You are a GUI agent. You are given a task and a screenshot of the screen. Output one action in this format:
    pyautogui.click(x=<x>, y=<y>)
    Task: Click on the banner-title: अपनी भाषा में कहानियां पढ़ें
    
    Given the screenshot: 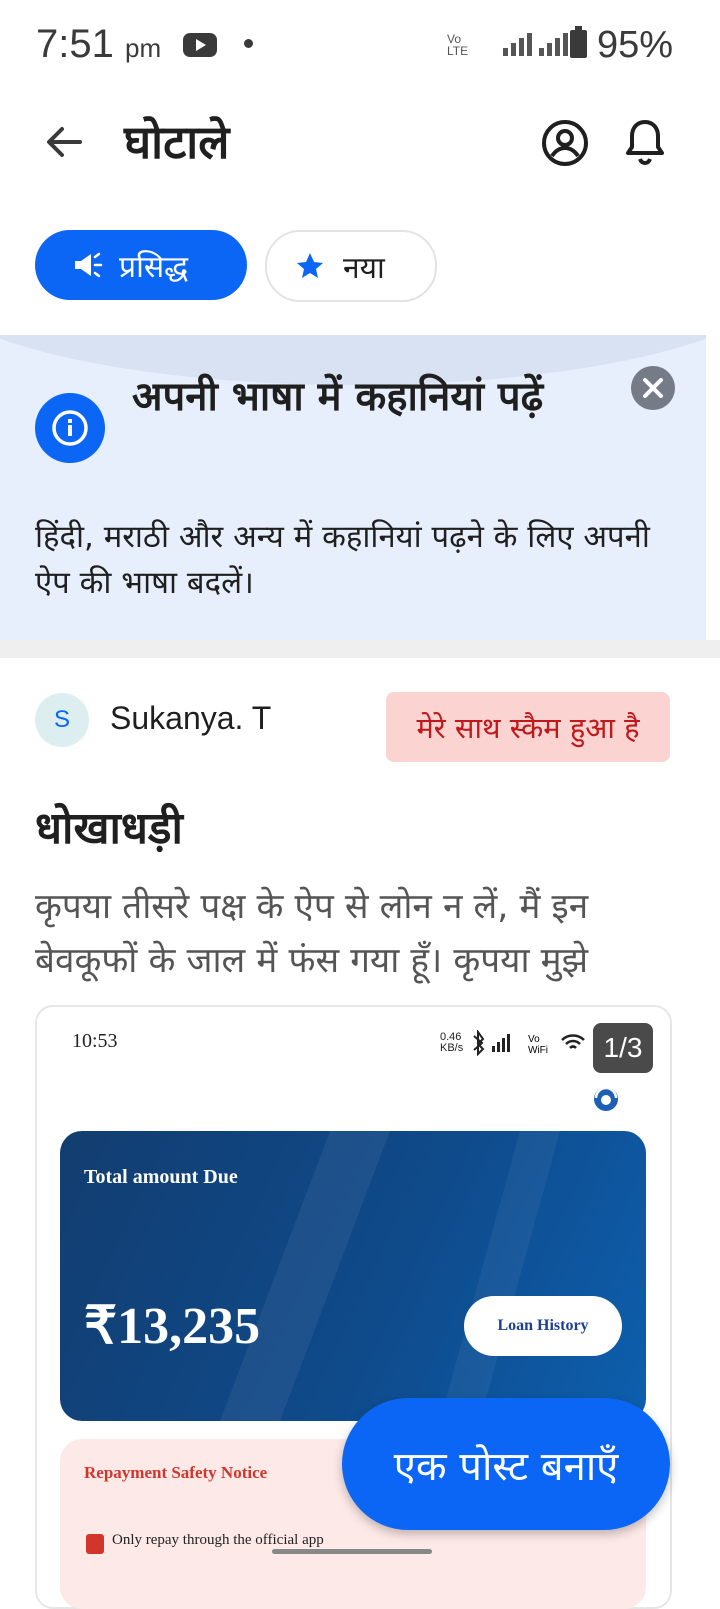 What is the action you would take?
    pyautogui.click(x=338, y=397)
    